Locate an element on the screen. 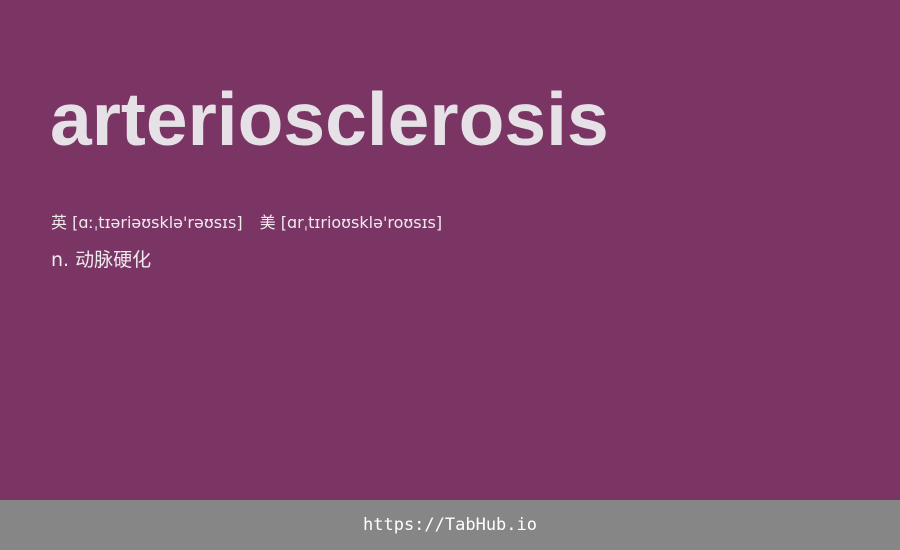 The width and height of the screenshot is (900, 550). footer-bar: https://TabHub.io is located at coordinates (450, 525).